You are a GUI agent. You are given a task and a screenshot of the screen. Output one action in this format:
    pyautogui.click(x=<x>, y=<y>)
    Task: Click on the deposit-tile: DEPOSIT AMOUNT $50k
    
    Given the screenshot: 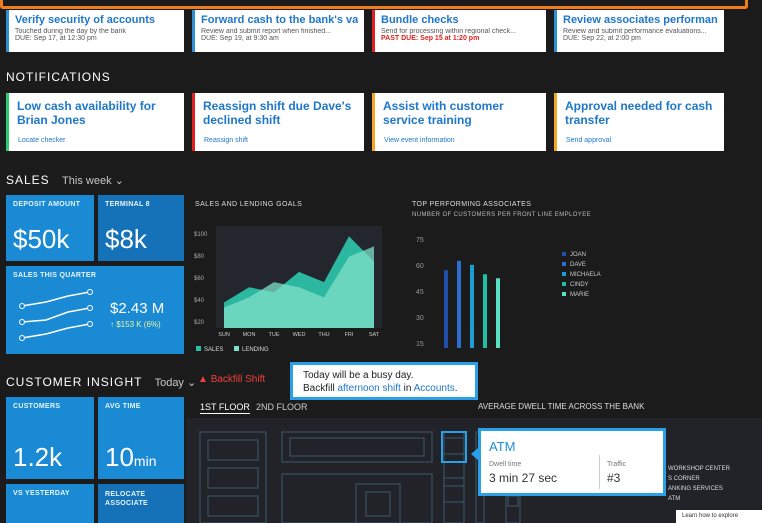 What is the action you would take?
    pyautogui.click(x=50, y=228)
    